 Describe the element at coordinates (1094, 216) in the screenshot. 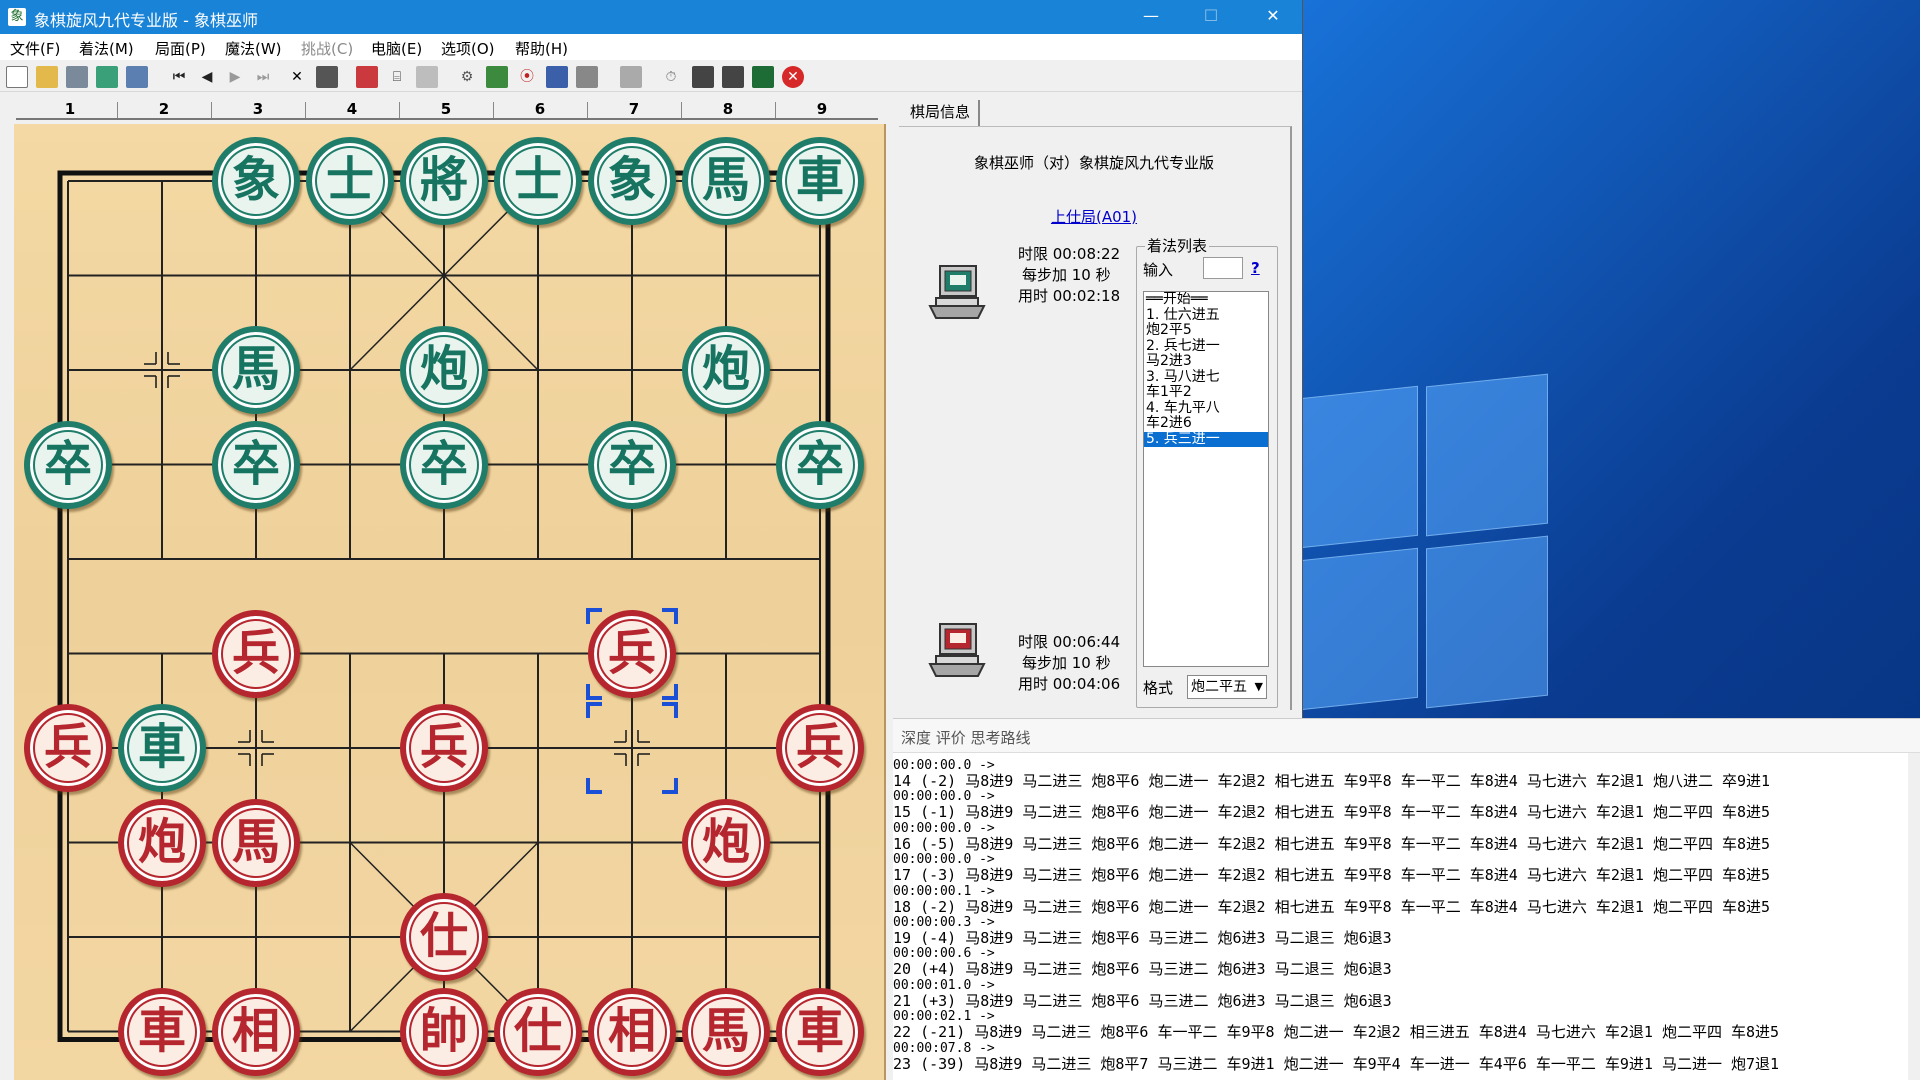

I see `opening-link: 上仕局(A01)` at that location.